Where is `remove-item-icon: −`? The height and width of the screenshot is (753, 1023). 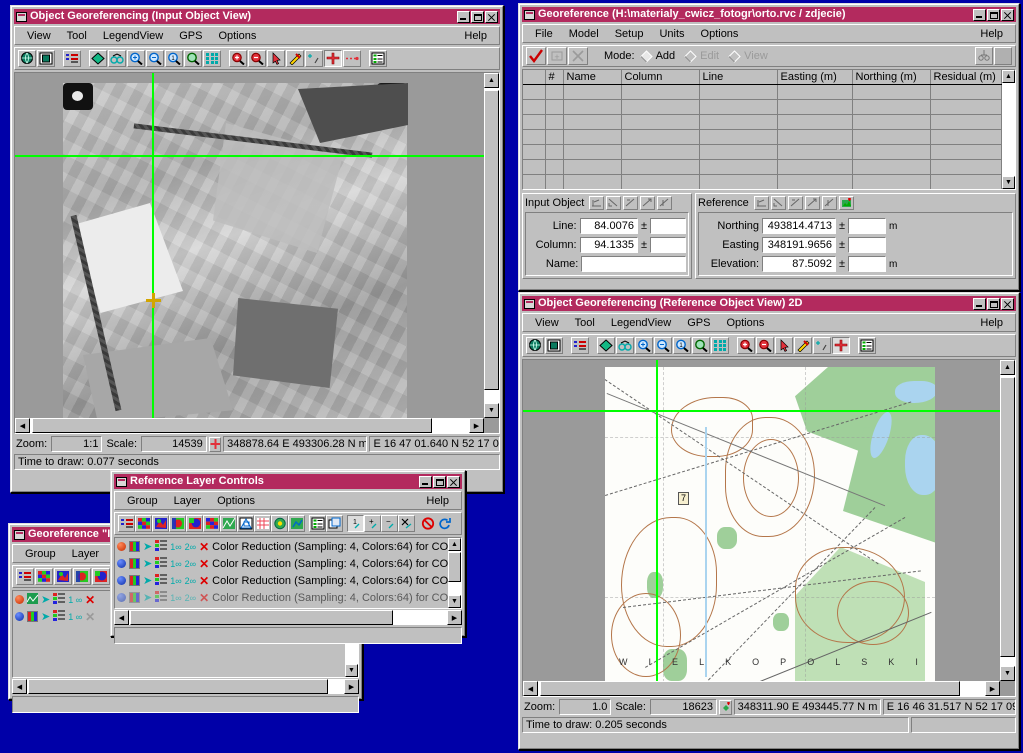
remove-item-icon: − is located at coordinates (389, 523).